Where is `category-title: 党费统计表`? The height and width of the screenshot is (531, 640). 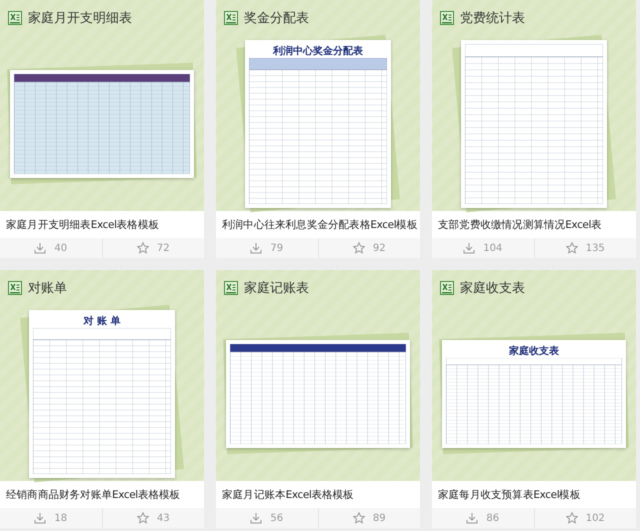
category-title: 党费统计表 is located at coordinates (492, 18).